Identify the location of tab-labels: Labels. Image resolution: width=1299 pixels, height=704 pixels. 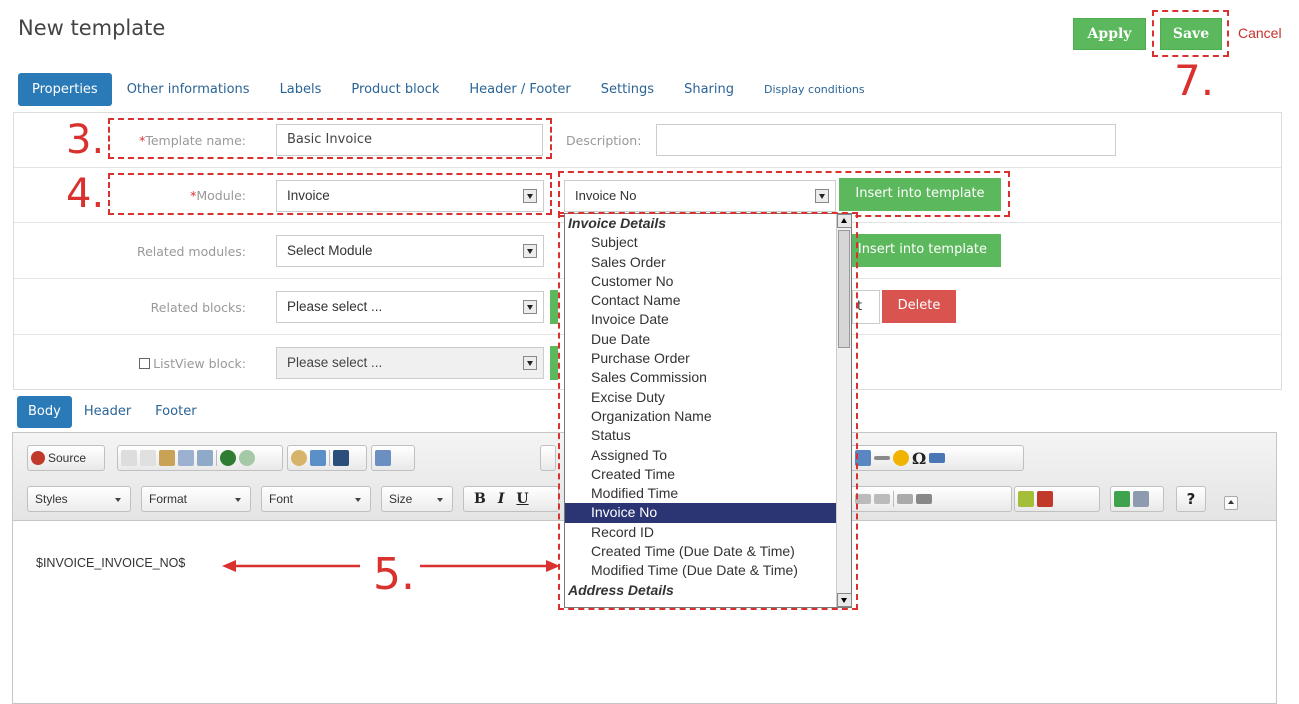
(301, 89).